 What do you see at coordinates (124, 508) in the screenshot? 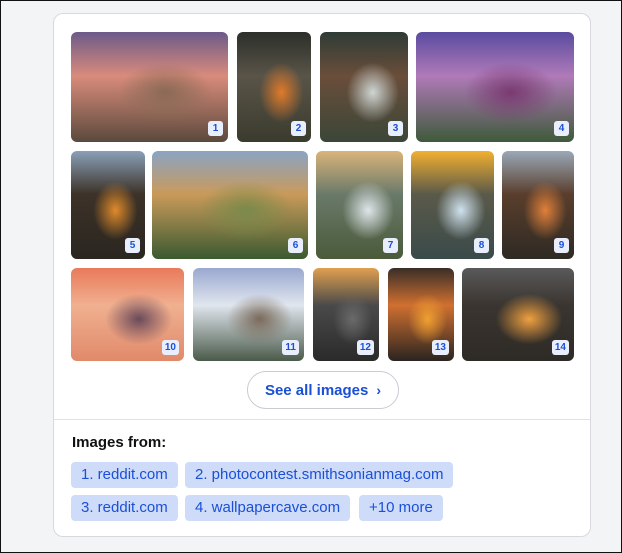
I see `source-chip-3: 3. reddit.com` at bounding box center [124, 508].